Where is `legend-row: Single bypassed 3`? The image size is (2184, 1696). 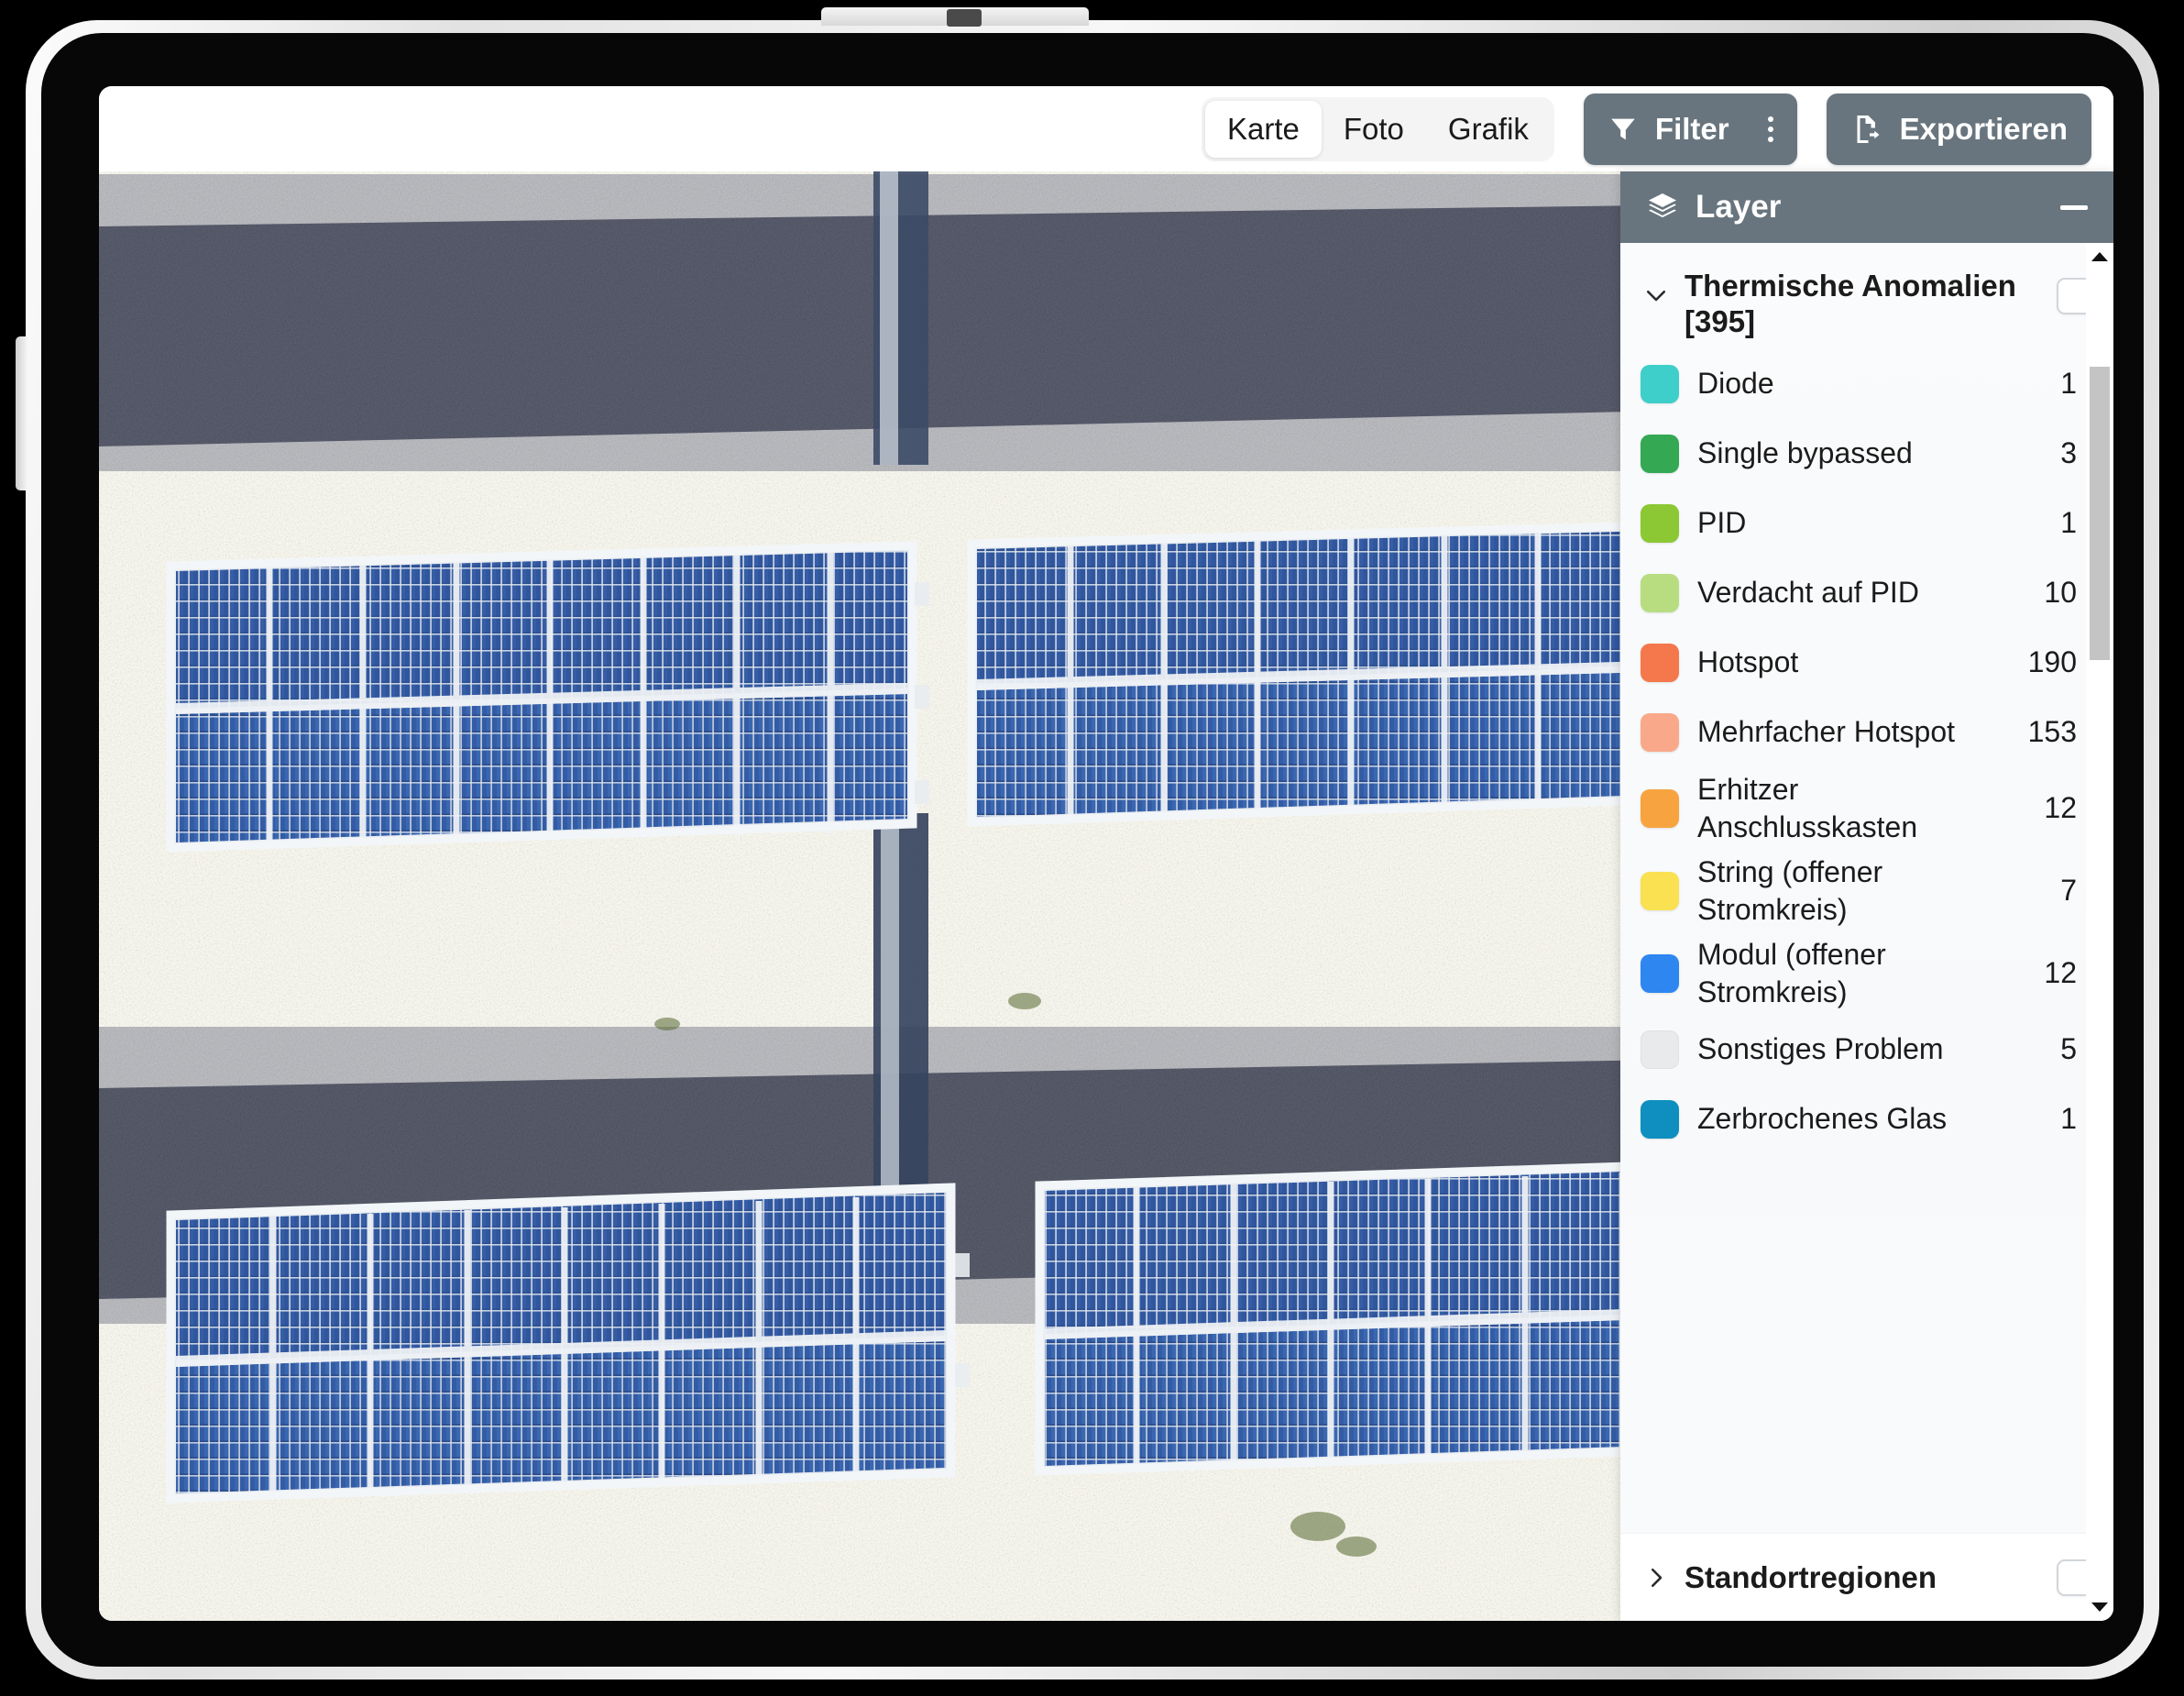
legend-row: Single bypassed 3 is located at coordinates (1867, 454).